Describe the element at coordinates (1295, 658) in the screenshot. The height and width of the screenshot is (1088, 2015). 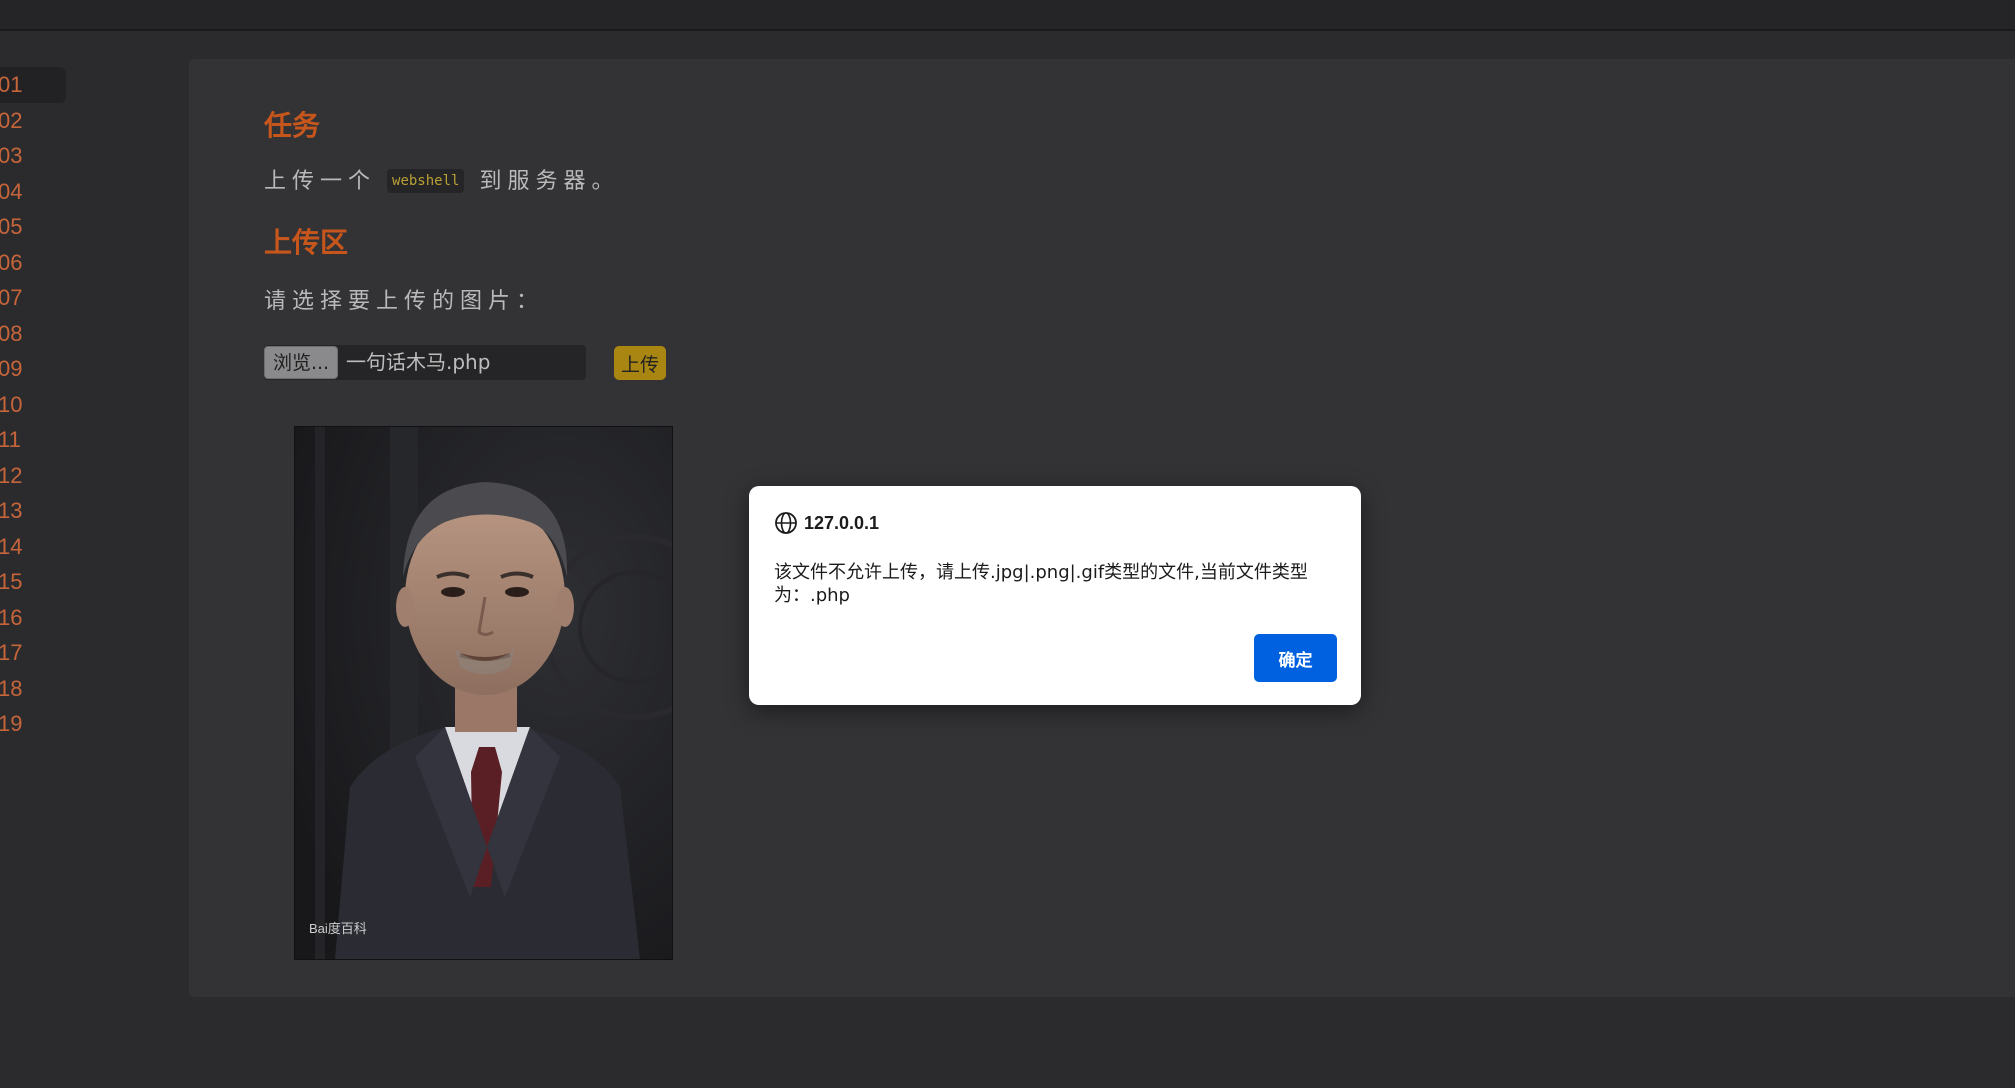
I see `ok-button: 确定` at that location.